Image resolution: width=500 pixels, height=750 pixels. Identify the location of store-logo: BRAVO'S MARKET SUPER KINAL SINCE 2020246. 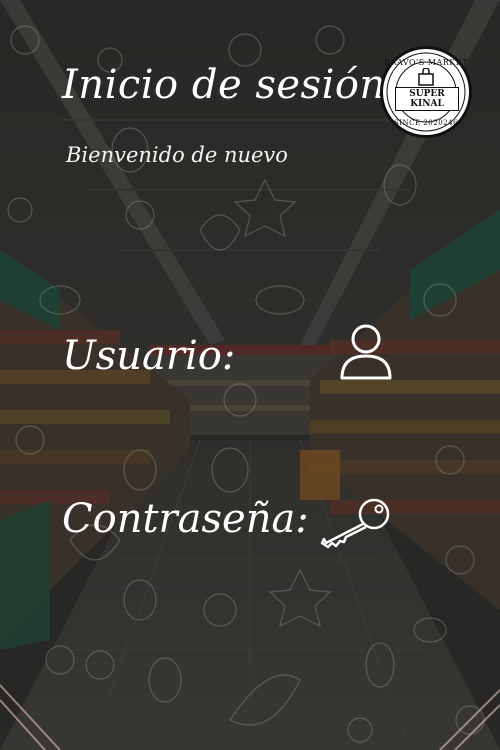
(426, 92).